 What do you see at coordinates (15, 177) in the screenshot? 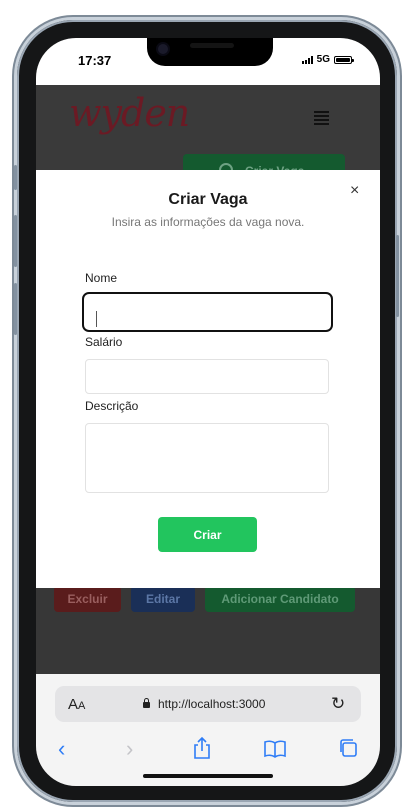
I see `silent-switch` at bounding box center [15, 177].